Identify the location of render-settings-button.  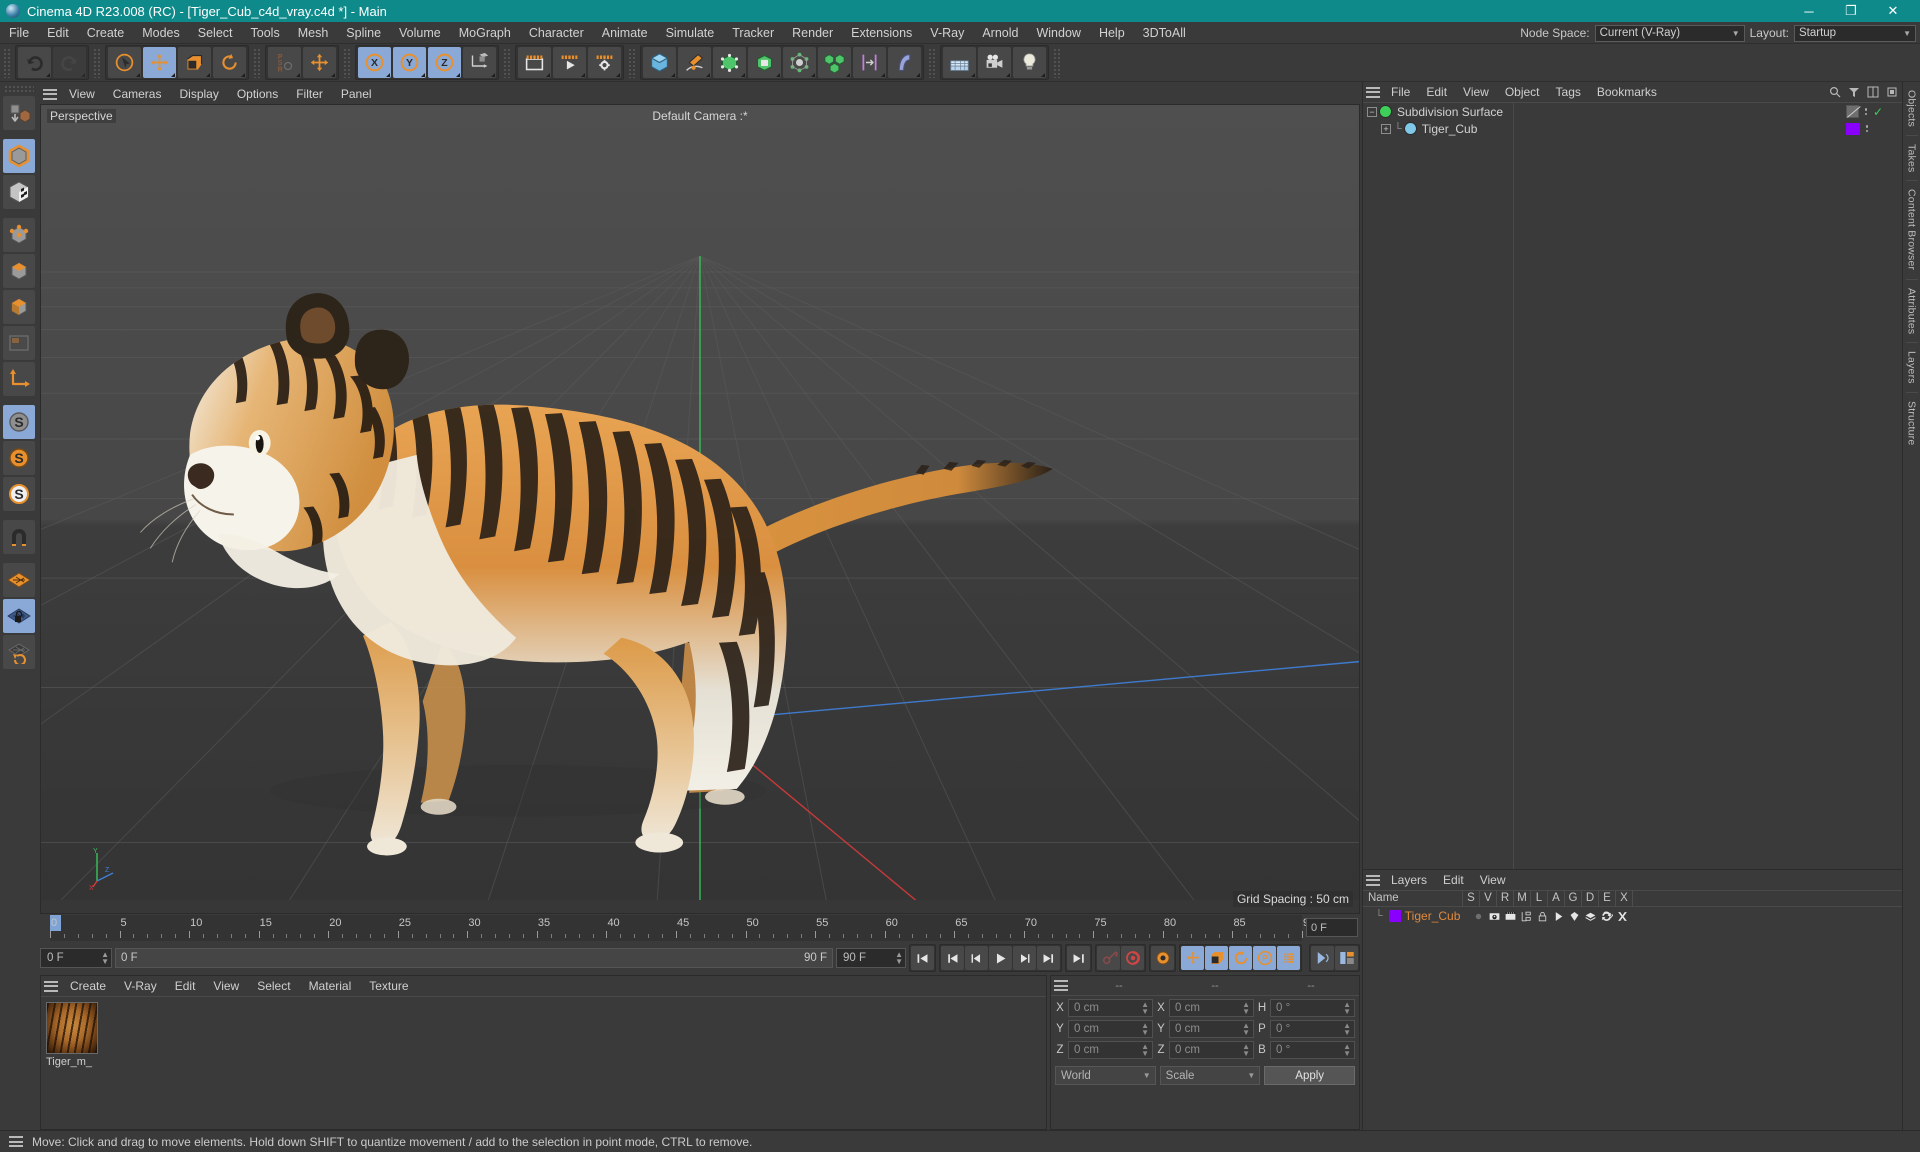
(604, 62).